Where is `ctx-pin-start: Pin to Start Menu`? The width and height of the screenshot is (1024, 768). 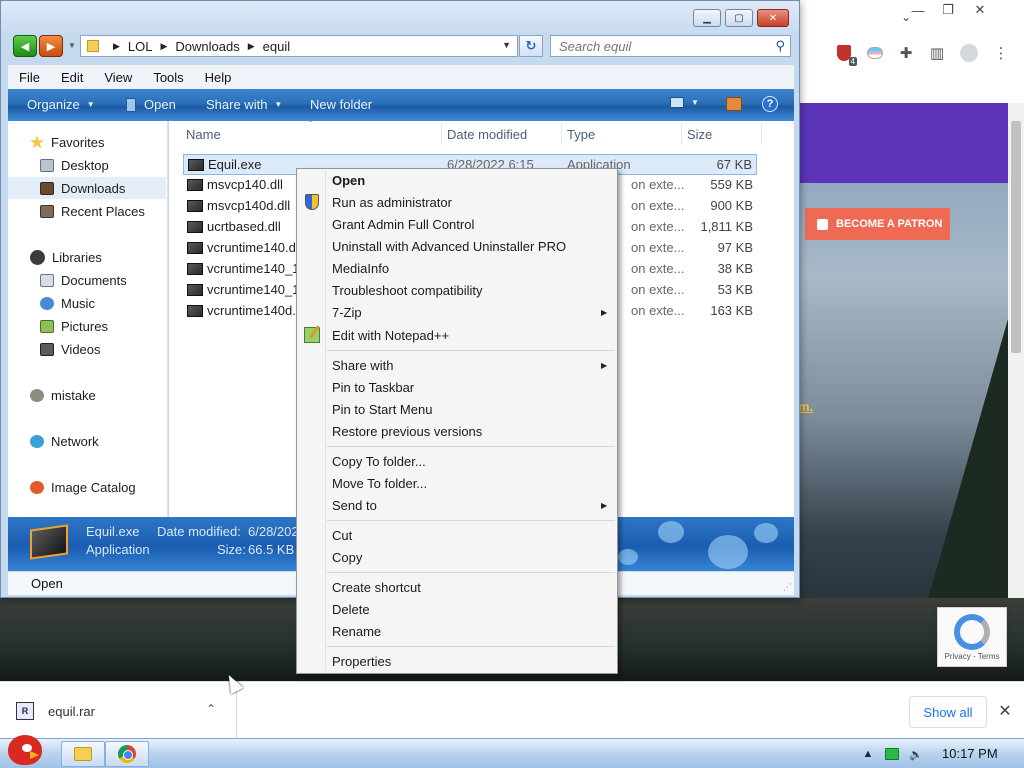 ctx-pin-start: Pin to Start Menu is located at coordinates (382, 409).